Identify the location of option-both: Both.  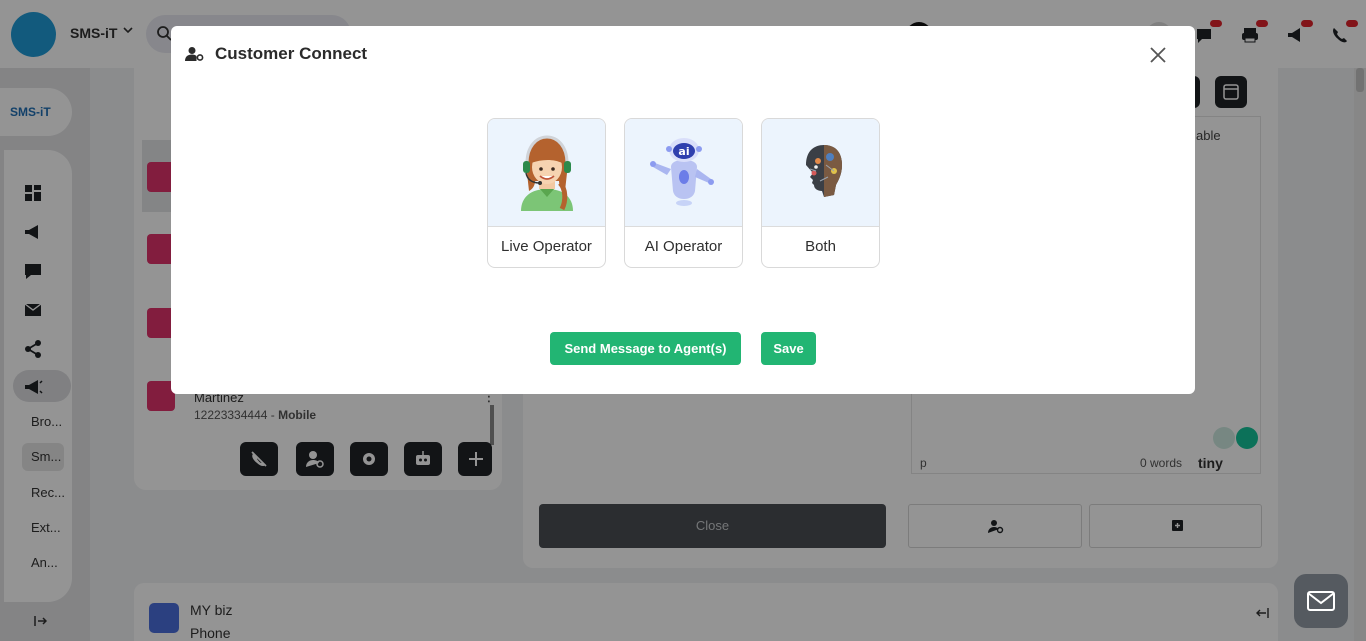
(820, 193).